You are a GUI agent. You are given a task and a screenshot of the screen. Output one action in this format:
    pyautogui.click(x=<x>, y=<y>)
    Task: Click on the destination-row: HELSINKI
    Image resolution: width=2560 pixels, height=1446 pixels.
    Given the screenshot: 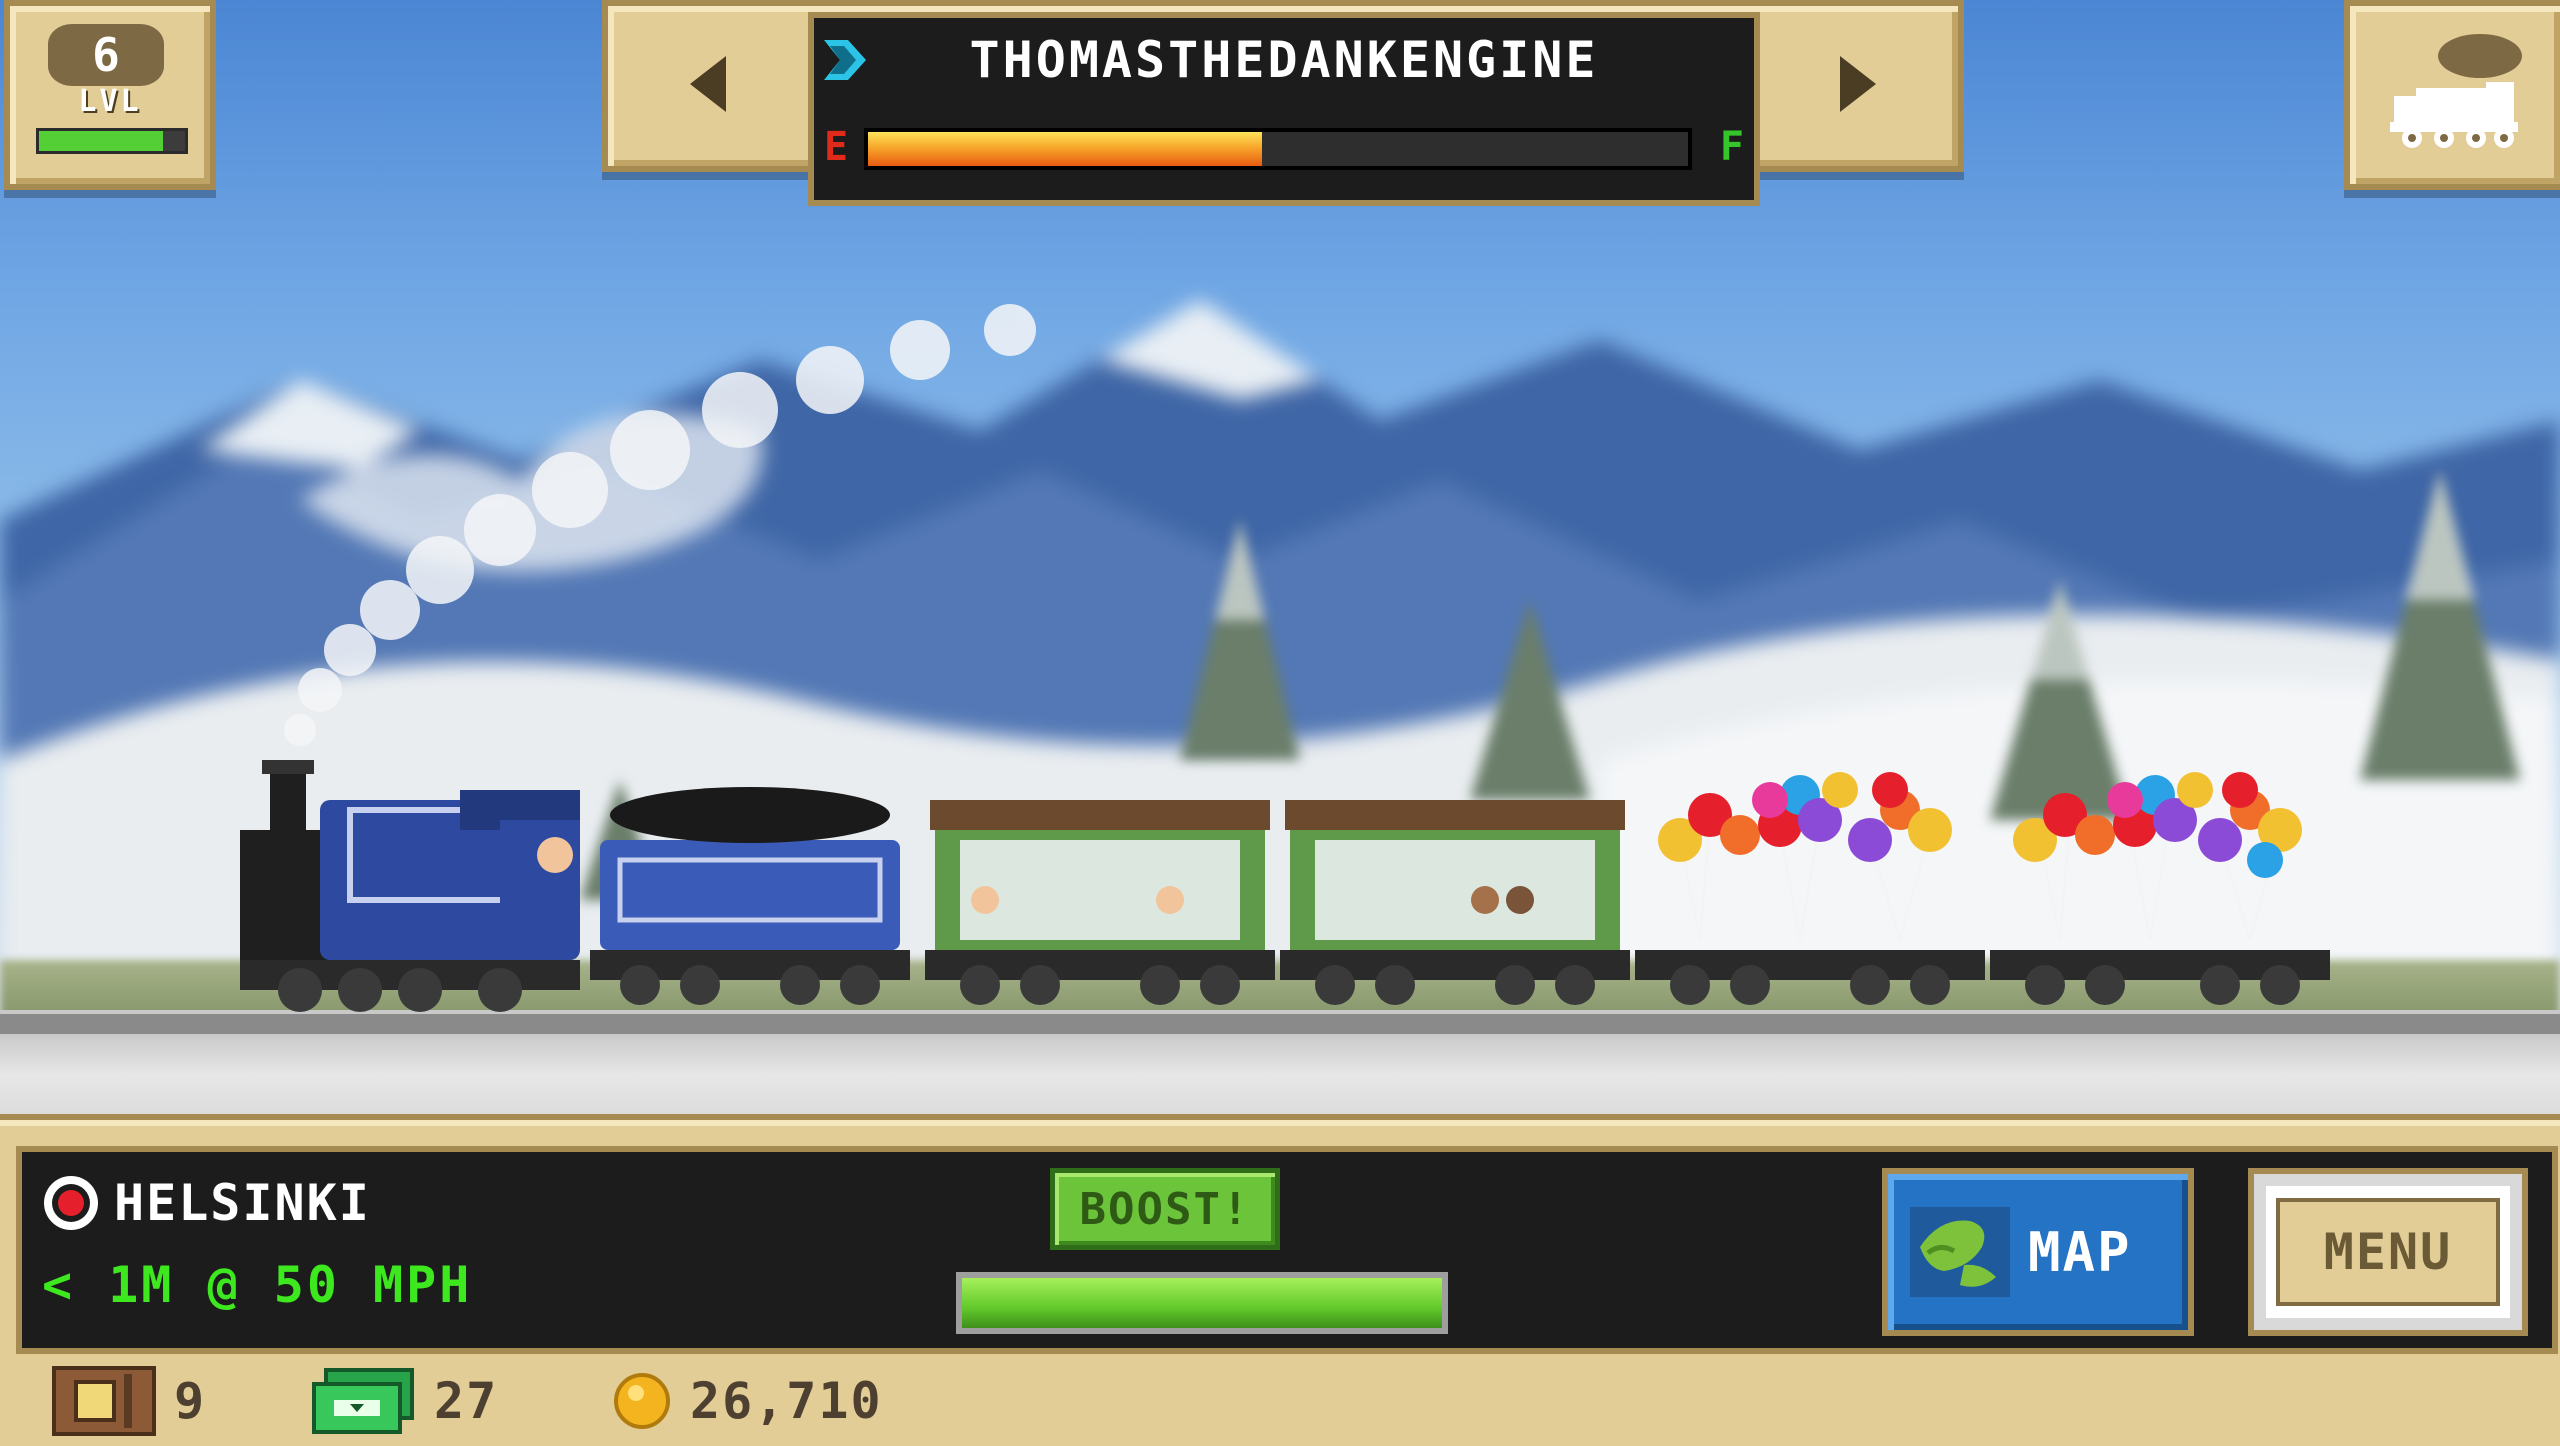 What is the action you would take?
    pyautogui.click(x=206, y=1203)
    